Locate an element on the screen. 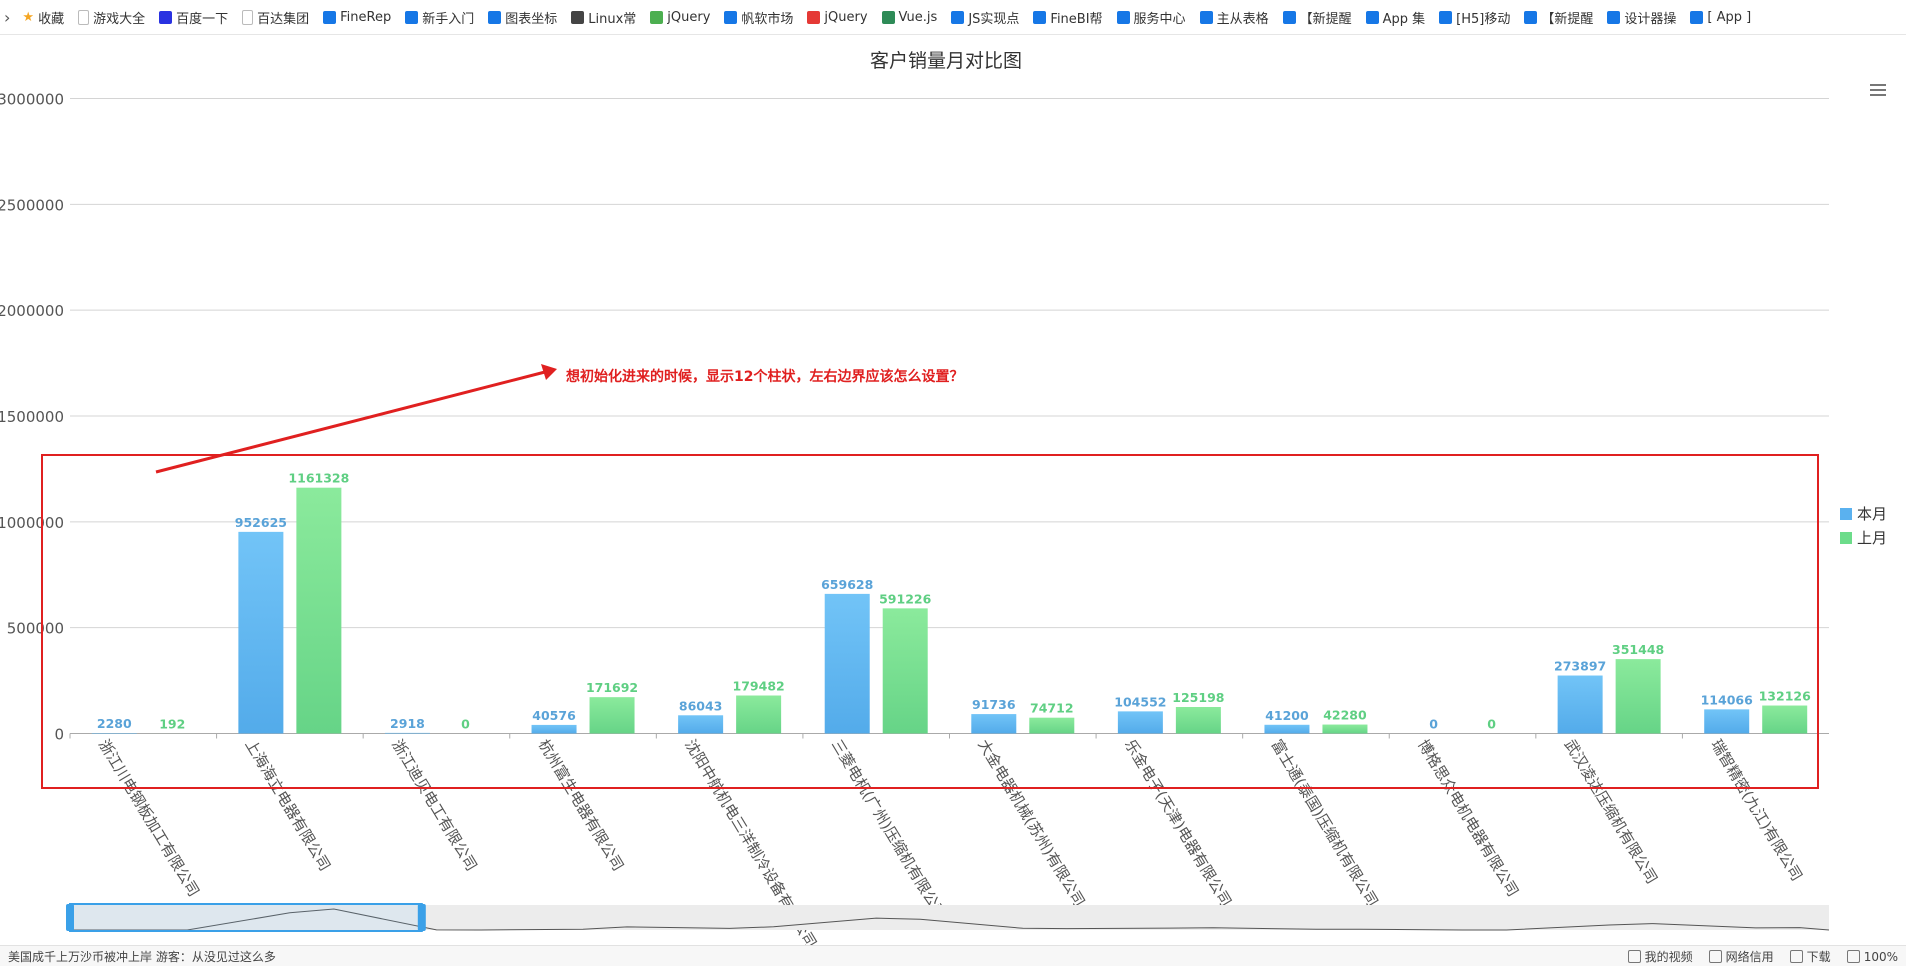 This screenshot has height=966, width=1906. y-tick-label: 2500000 is located at coordinates (32, 205).